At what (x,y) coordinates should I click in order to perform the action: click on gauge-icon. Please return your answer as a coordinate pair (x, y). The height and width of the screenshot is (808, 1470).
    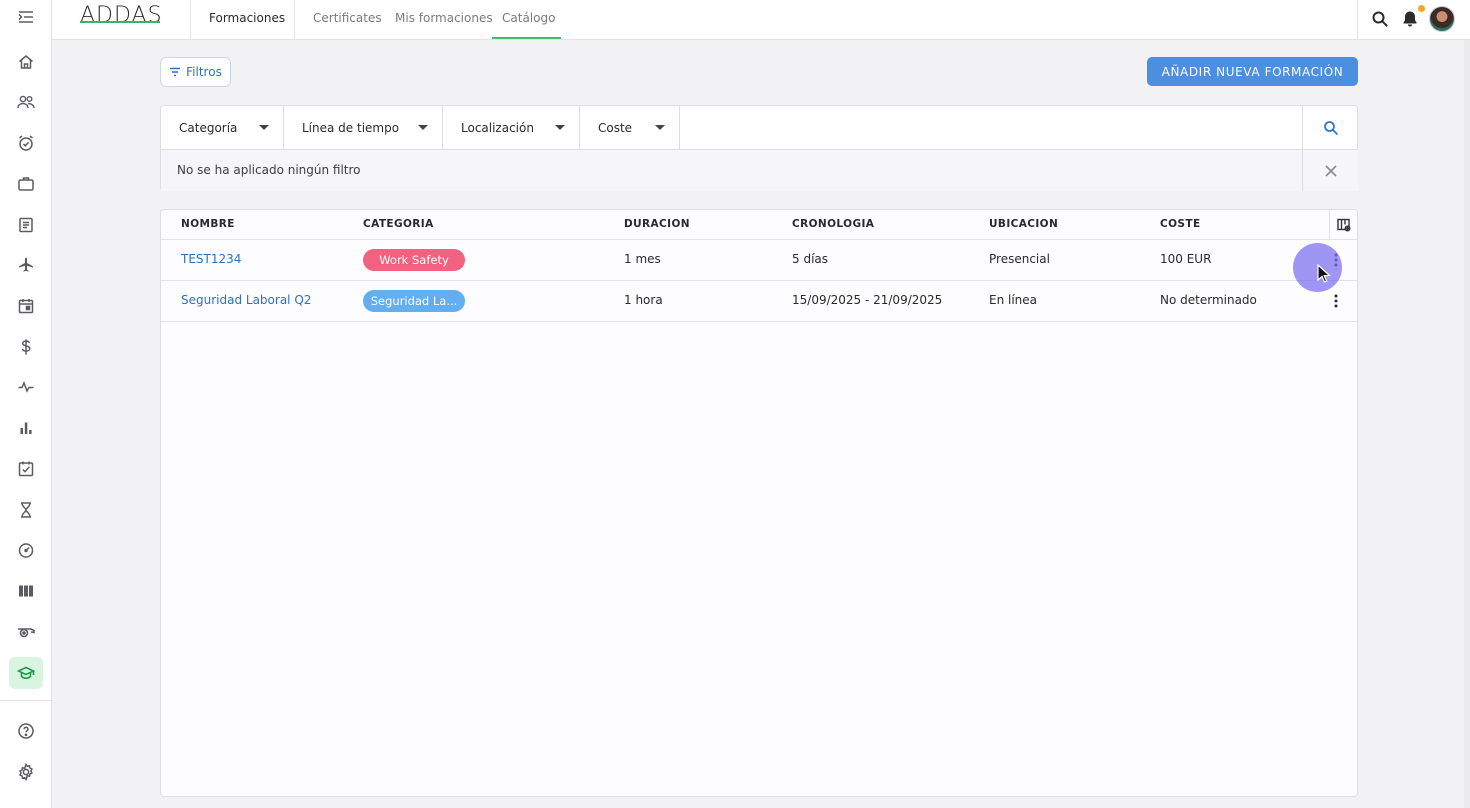
    Looking at the image, I should click on (26, 550).